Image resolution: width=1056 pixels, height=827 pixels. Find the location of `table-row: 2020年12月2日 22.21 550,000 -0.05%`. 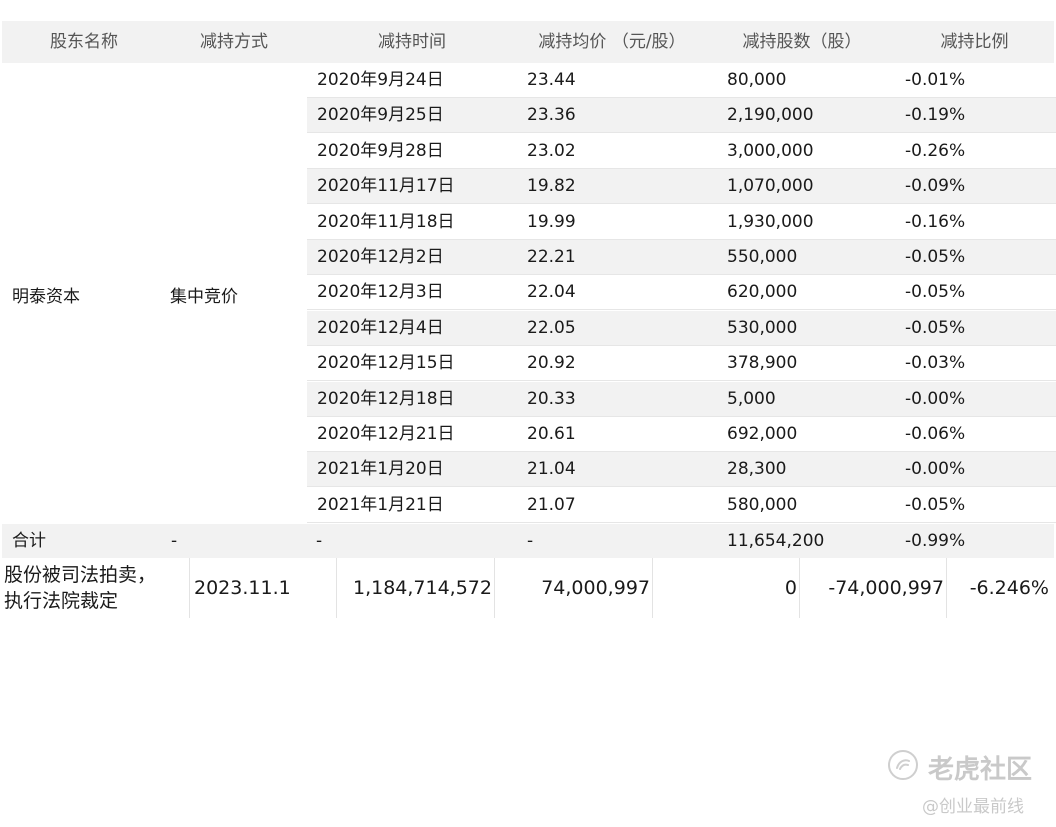

table-row: 2020年12月2日 22.21 550,000 -0.05% is located at coordinates (681, 257).